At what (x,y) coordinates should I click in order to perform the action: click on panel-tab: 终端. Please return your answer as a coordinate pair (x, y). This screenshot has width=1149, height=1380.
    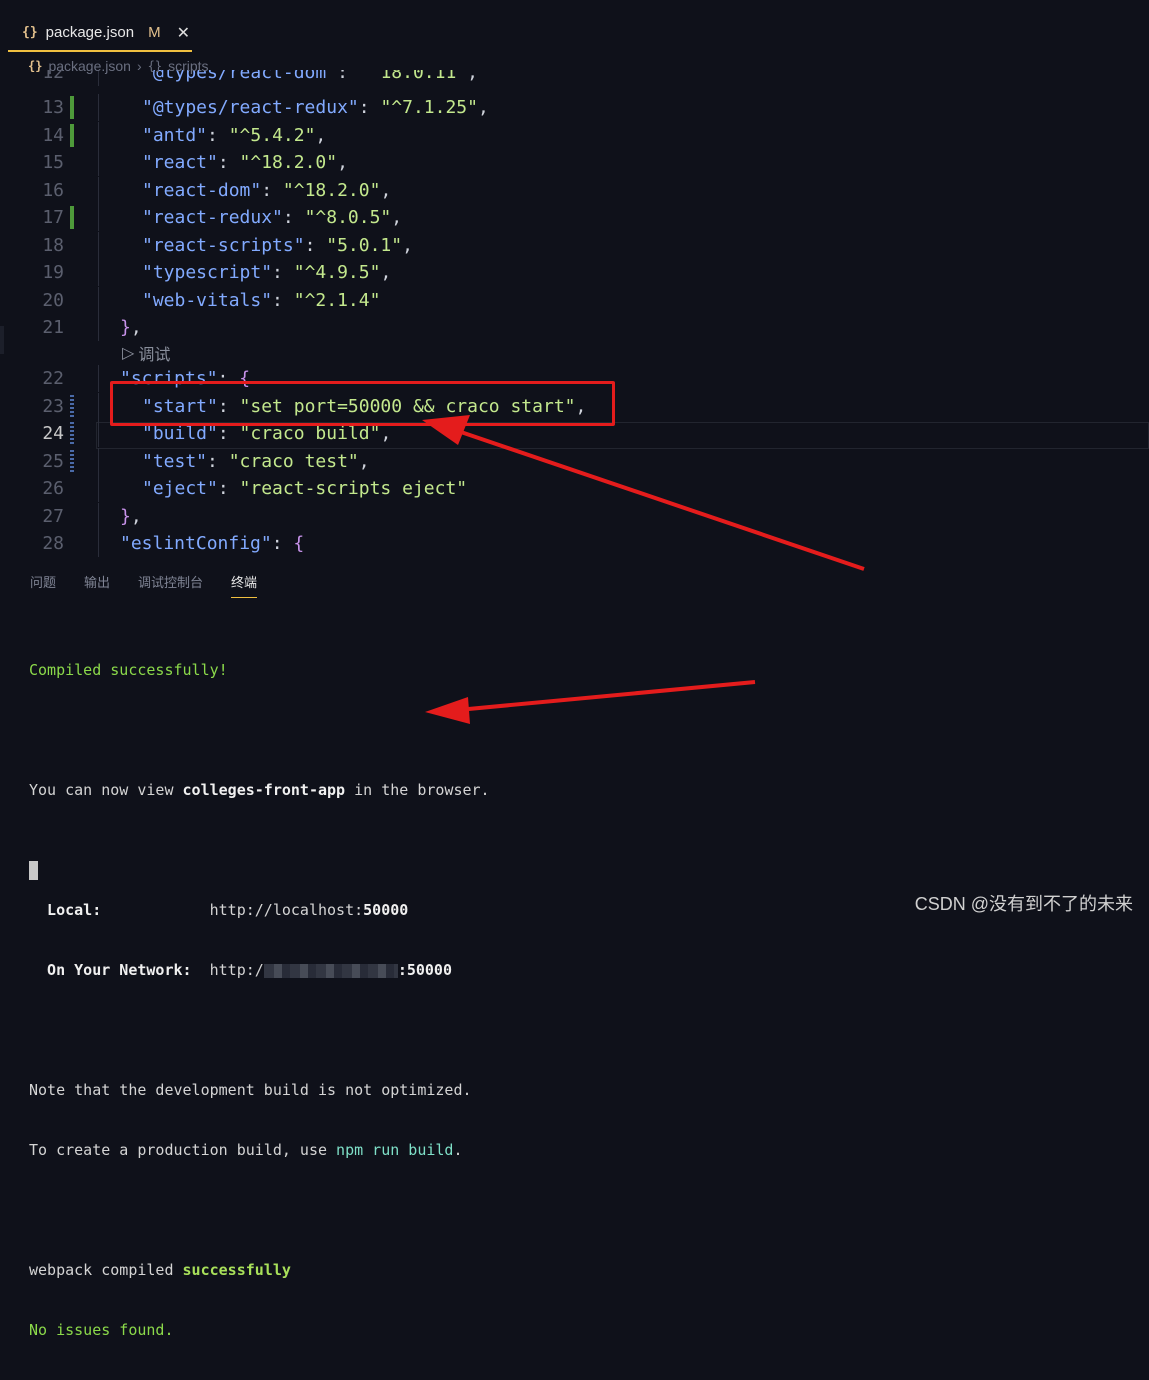
    Looking at the image, I should click on (244, 585).